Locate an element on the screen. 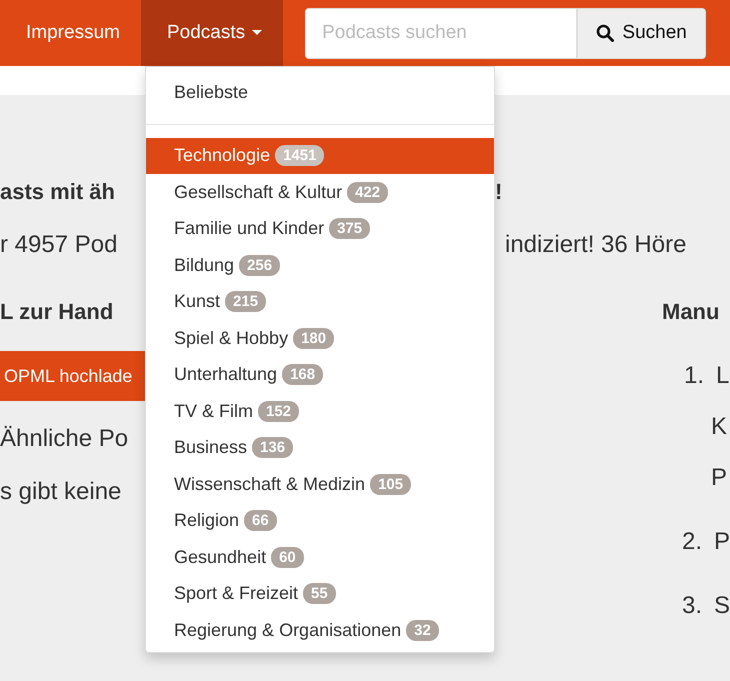  count-badge: 168 is located at coordinates (303, 375).